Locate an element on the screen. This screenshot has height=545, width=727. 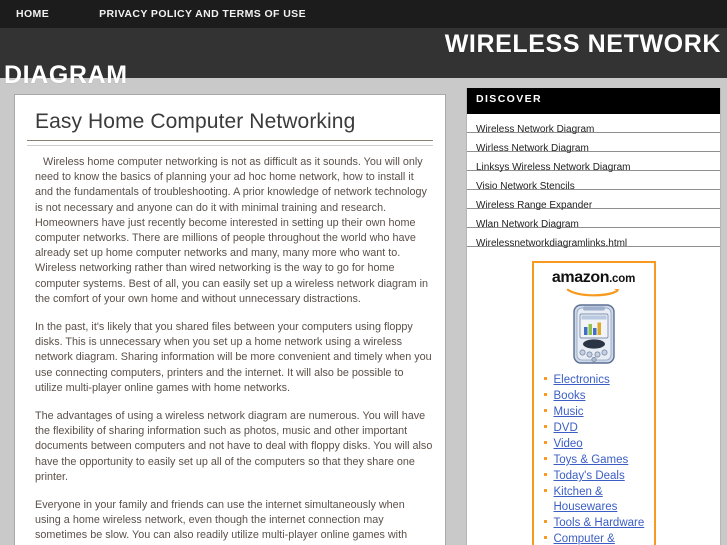
title-rule-dark is located at coordinates (230, 140).